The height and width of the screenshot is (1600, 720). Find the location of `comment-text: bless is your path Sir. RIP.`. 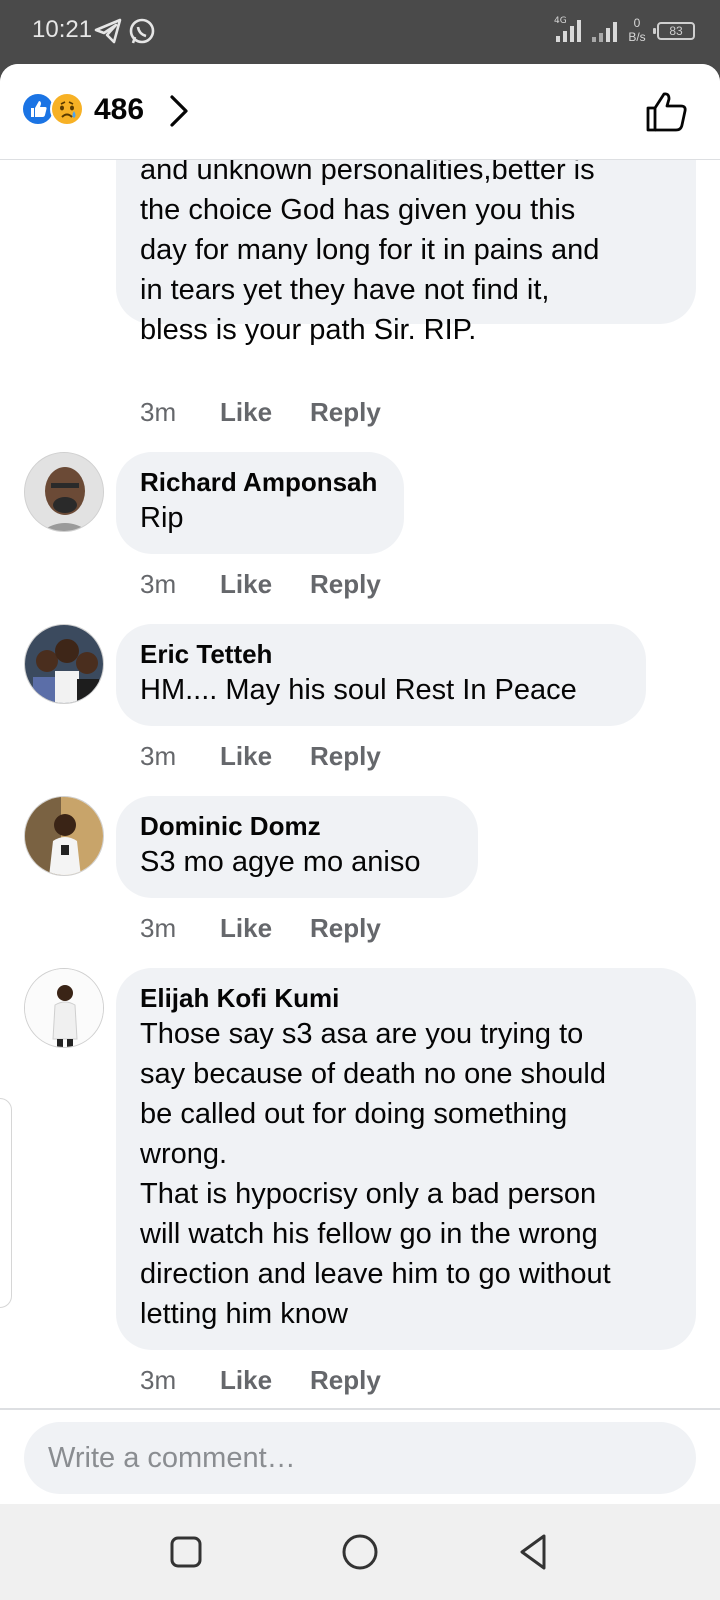

comment-text: bless is your path Sir. RIP. is located at coordinates (308, 330).